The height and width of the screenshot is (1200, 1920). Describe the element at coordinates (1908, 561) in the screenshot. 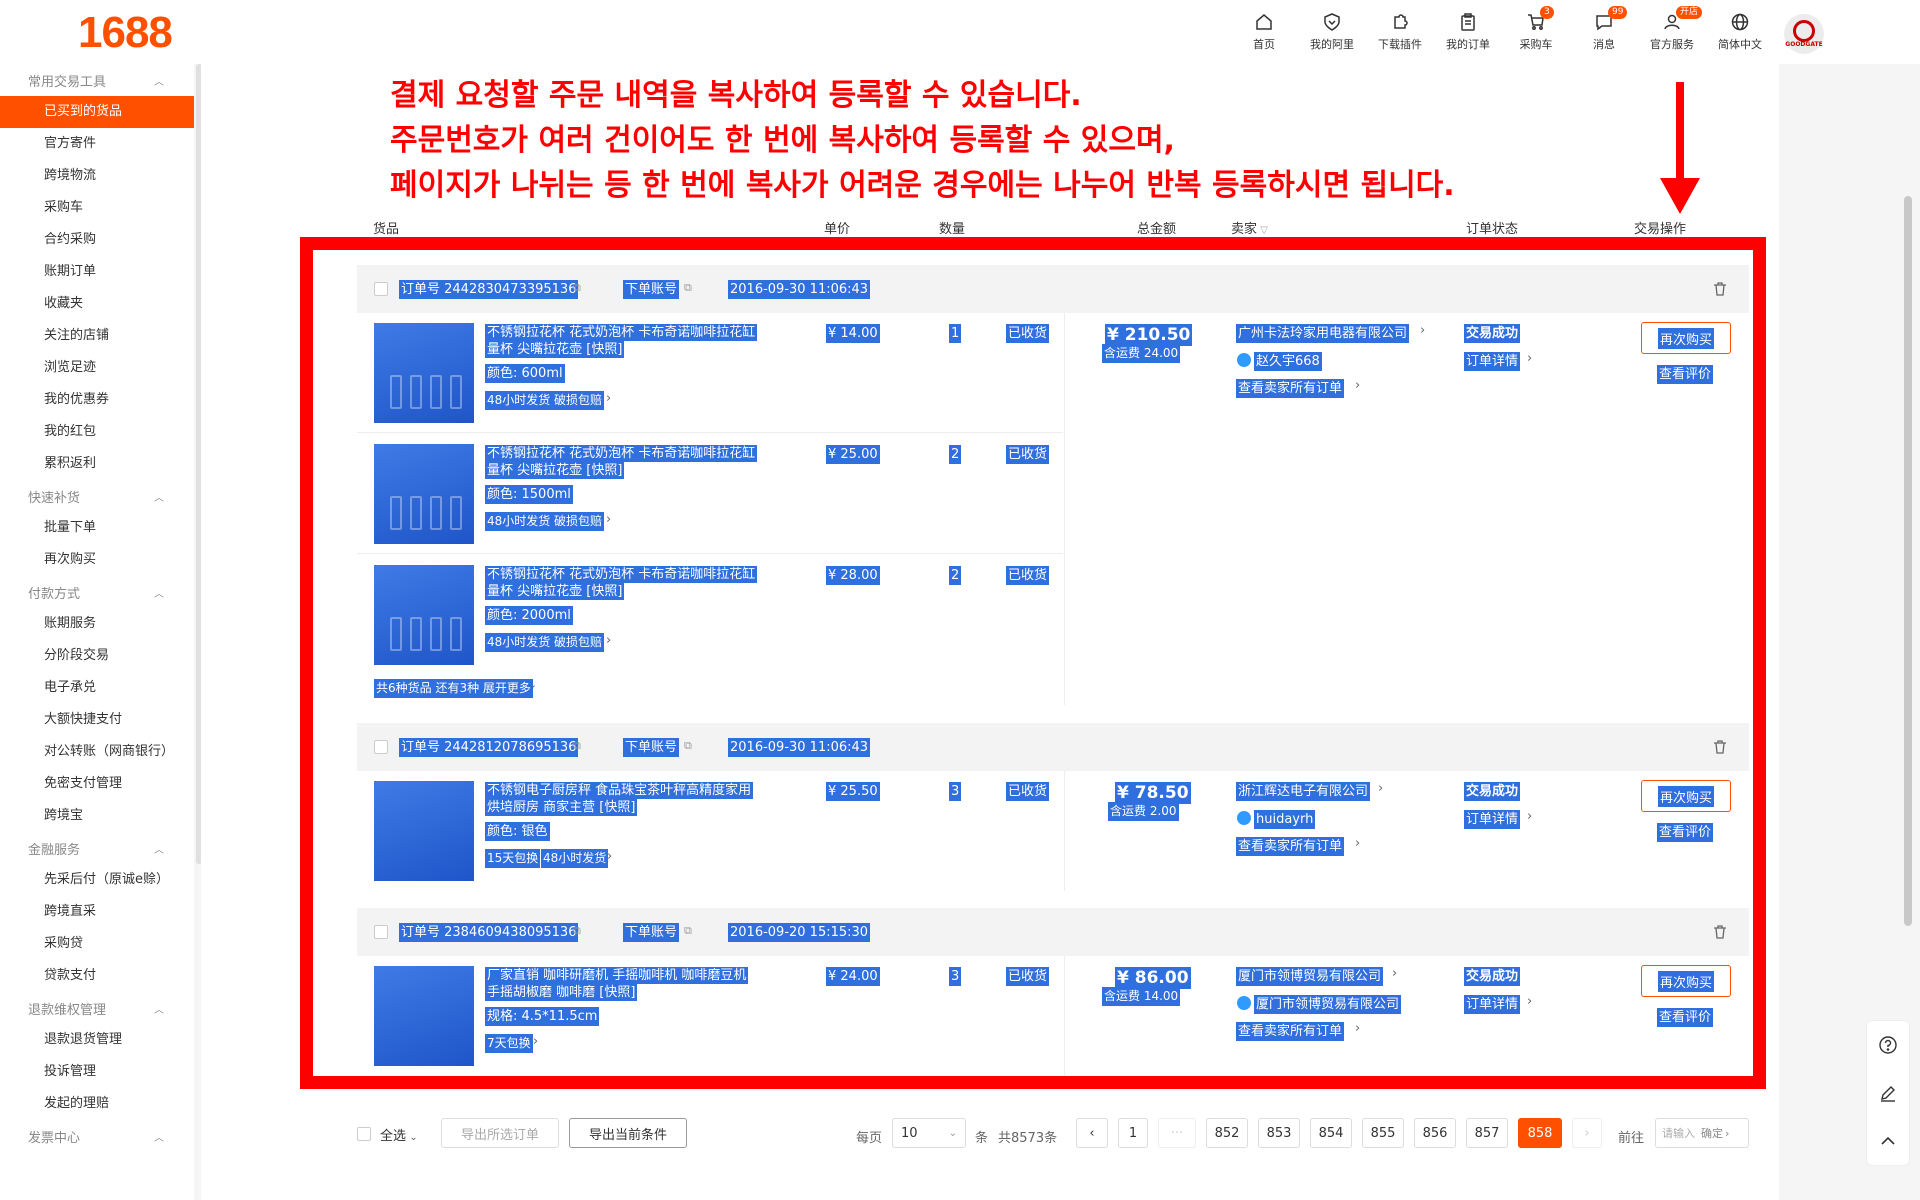

I see `page-scrollbar` at that location.